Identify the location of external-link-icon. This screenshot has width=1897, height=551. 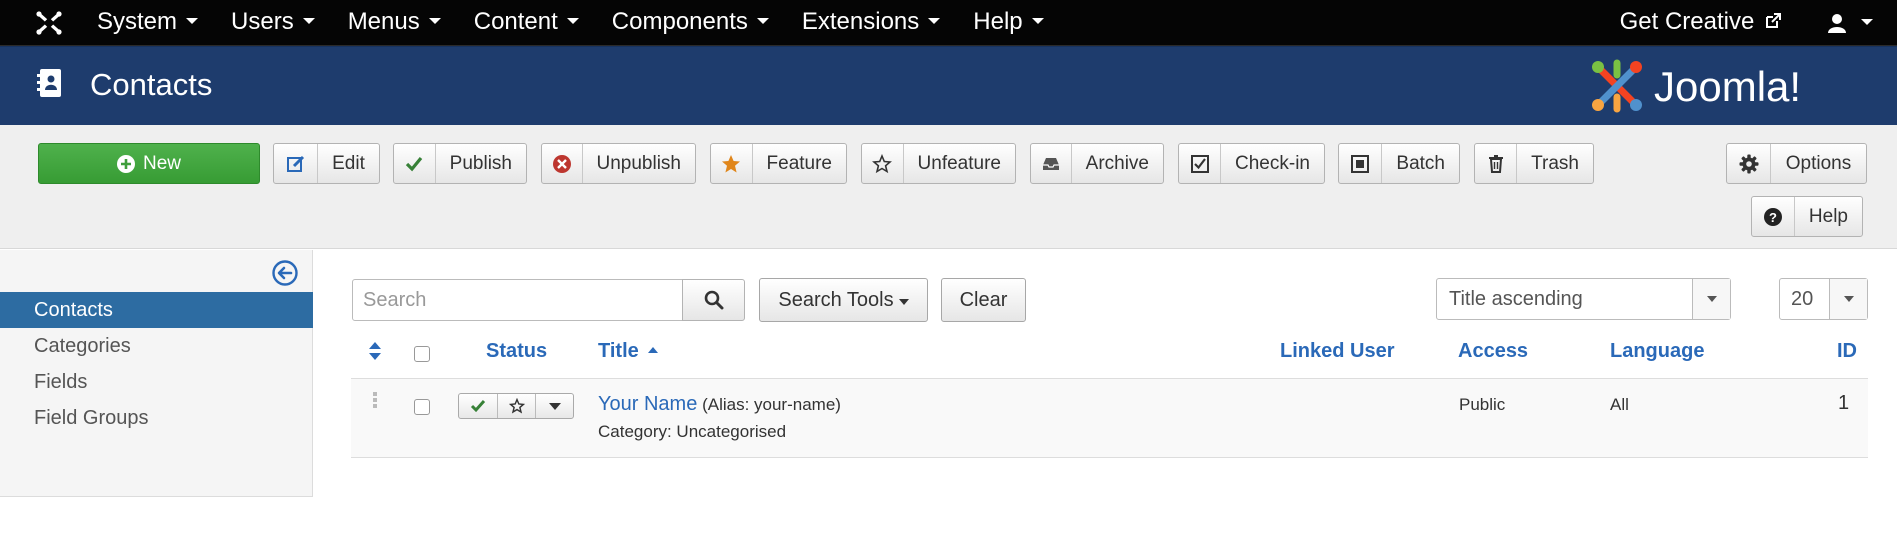
(1773, 20).